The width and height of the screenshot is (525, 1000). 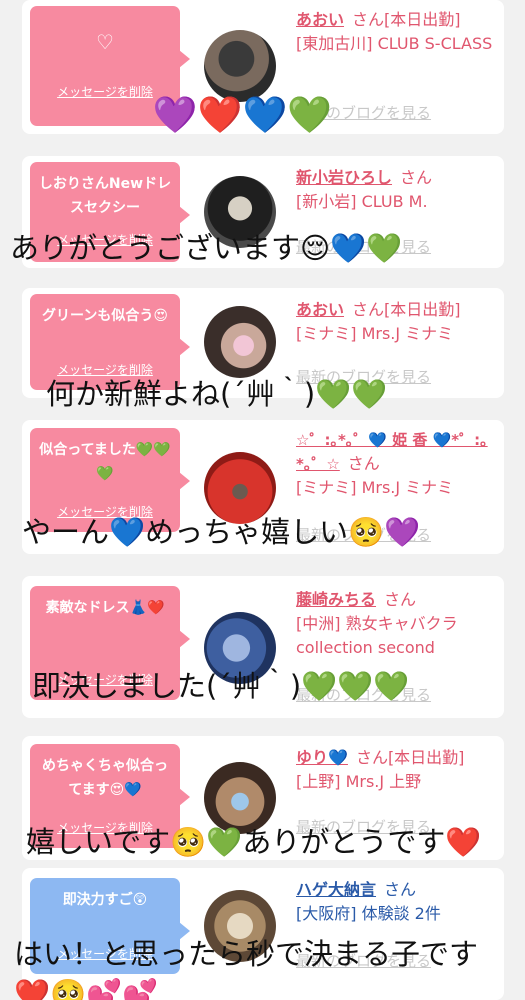 I want to click on profile-name: 藤崎みちる, so click(x=336, y=599).